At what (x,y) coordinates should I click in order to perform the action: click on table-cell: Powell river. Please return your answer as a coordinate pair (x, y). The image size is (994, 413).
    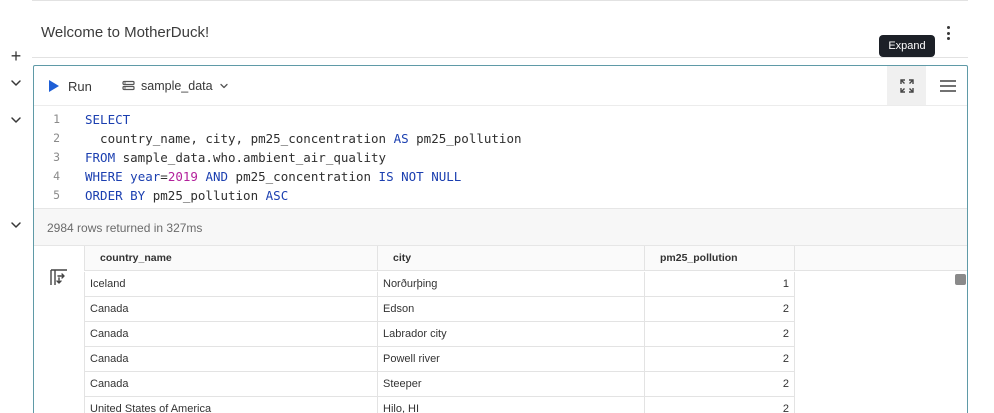
    Looking at the image, I should click on (511, 359).